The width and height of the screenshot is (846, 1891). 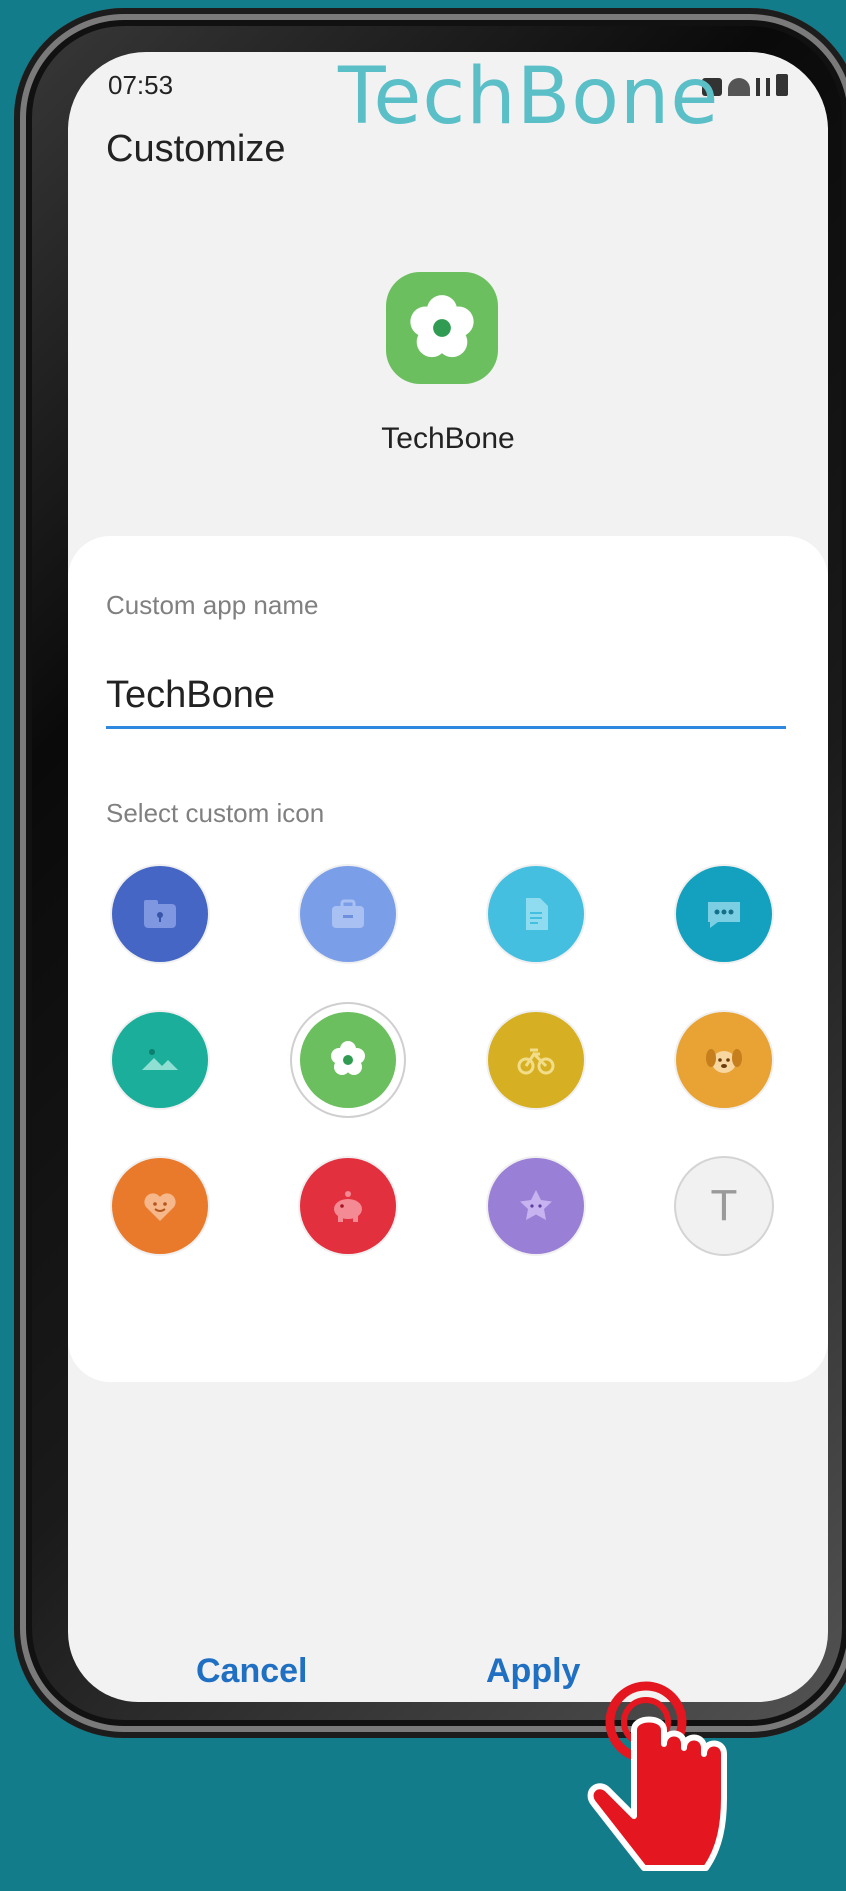 I want to click on app-name-preview: TechBone, so click(x=448, y=438).